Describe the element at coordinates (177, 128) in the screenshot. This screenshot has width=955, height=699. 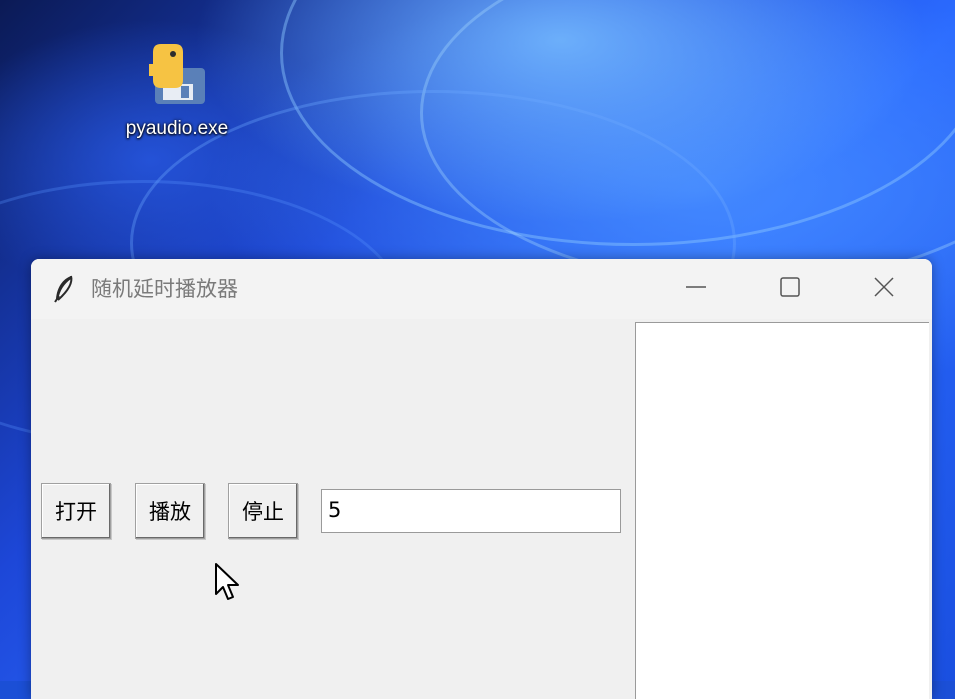
I see `desktop-shortcut-label: pyaudio.exe` at that location.